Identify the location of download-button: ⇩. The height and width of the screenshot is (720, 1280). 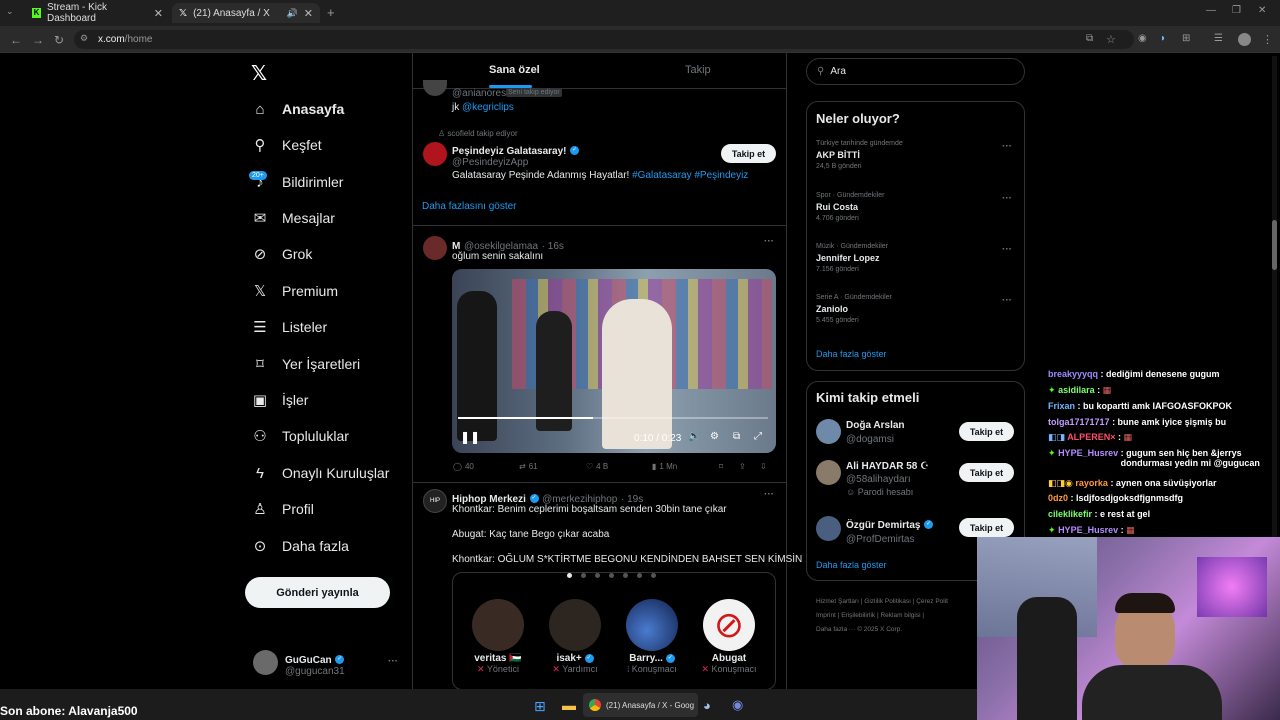
(763, 466).